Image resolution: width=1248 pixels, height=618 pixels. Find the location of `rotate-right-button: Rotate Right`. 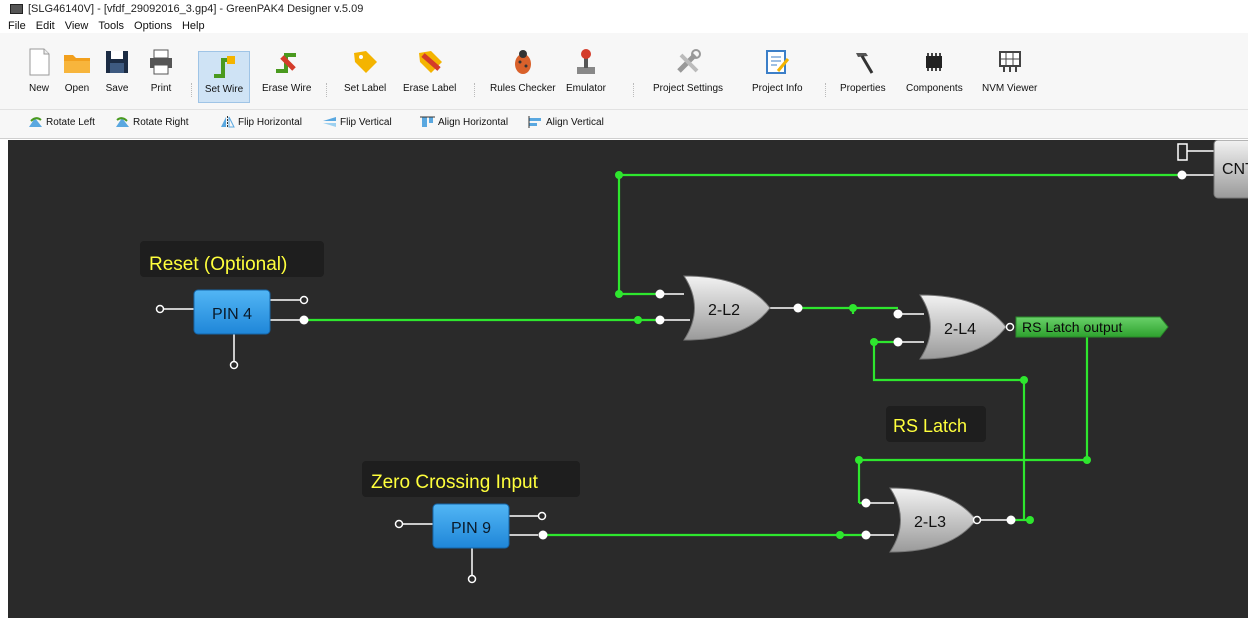

rotate-right-button: Rotate Right is located at coordinates (152, 122).